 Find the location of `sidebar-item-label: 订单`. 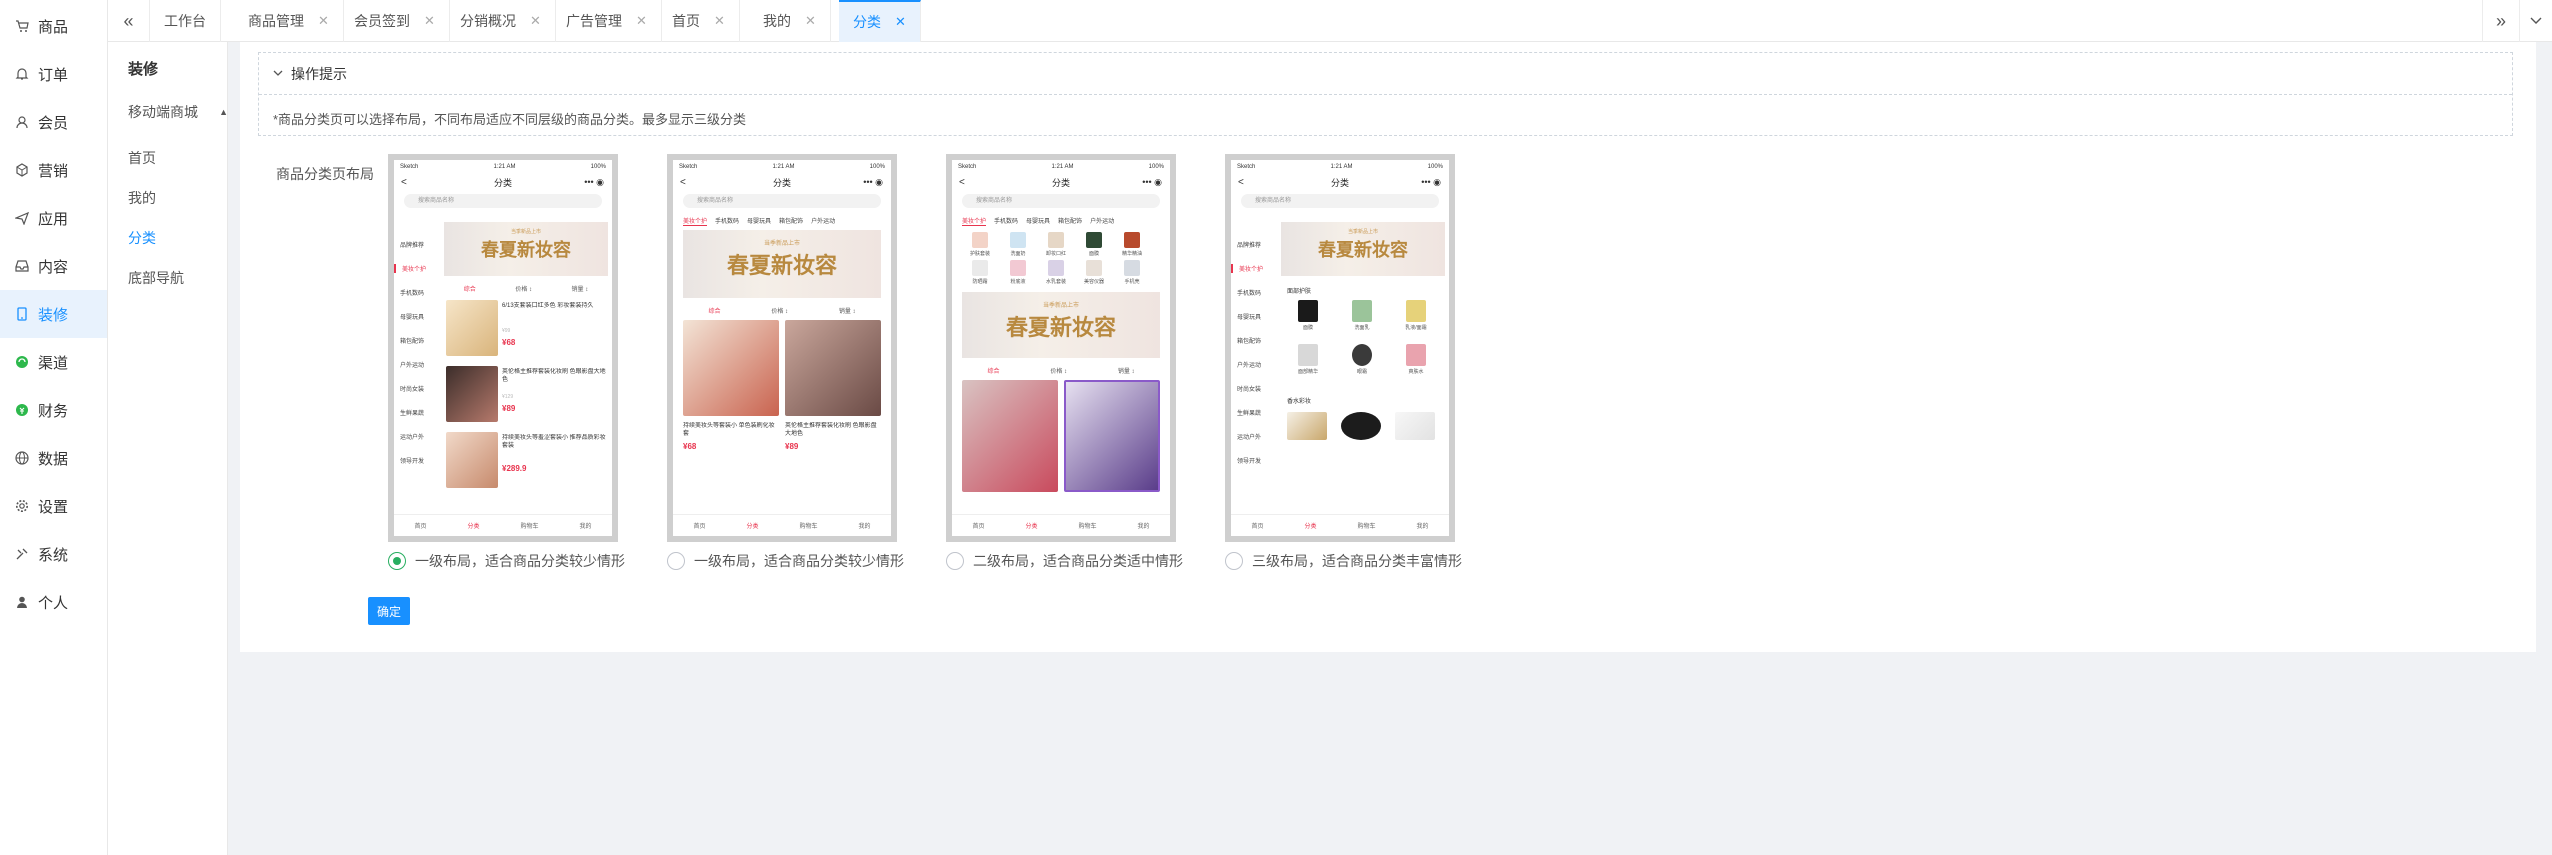

sidebar-item-label: 订单 is located at coordinates (53, 75).